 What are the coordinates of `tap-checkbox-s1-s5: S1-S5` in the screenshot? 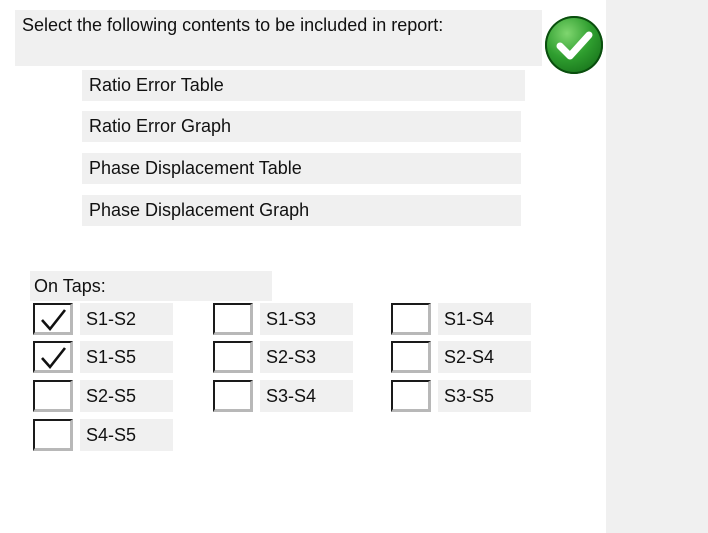 It's located at (103, 357).